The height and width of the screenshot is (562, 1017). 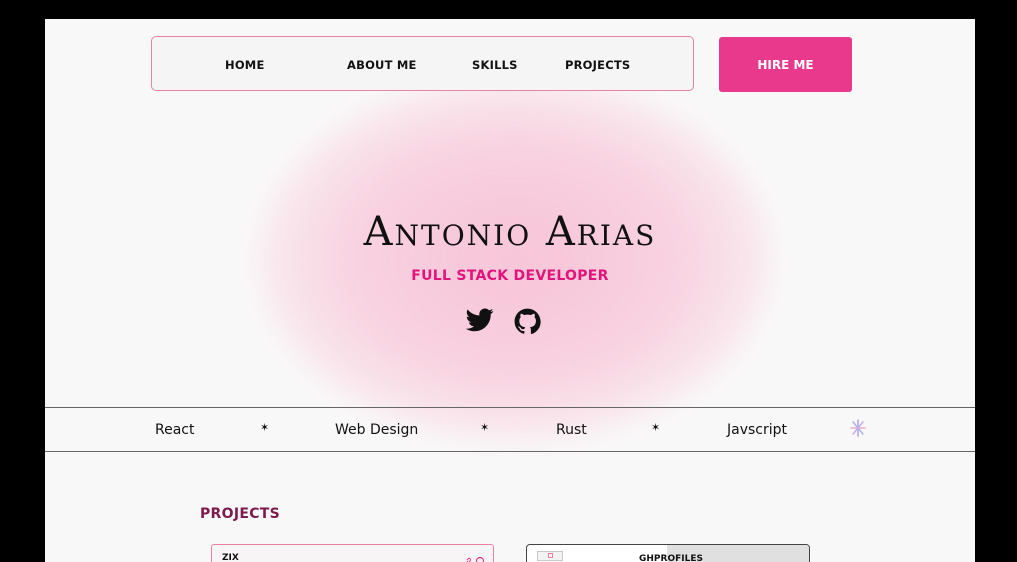 I want to click on twitter-icon, so click(x=479, y=322).